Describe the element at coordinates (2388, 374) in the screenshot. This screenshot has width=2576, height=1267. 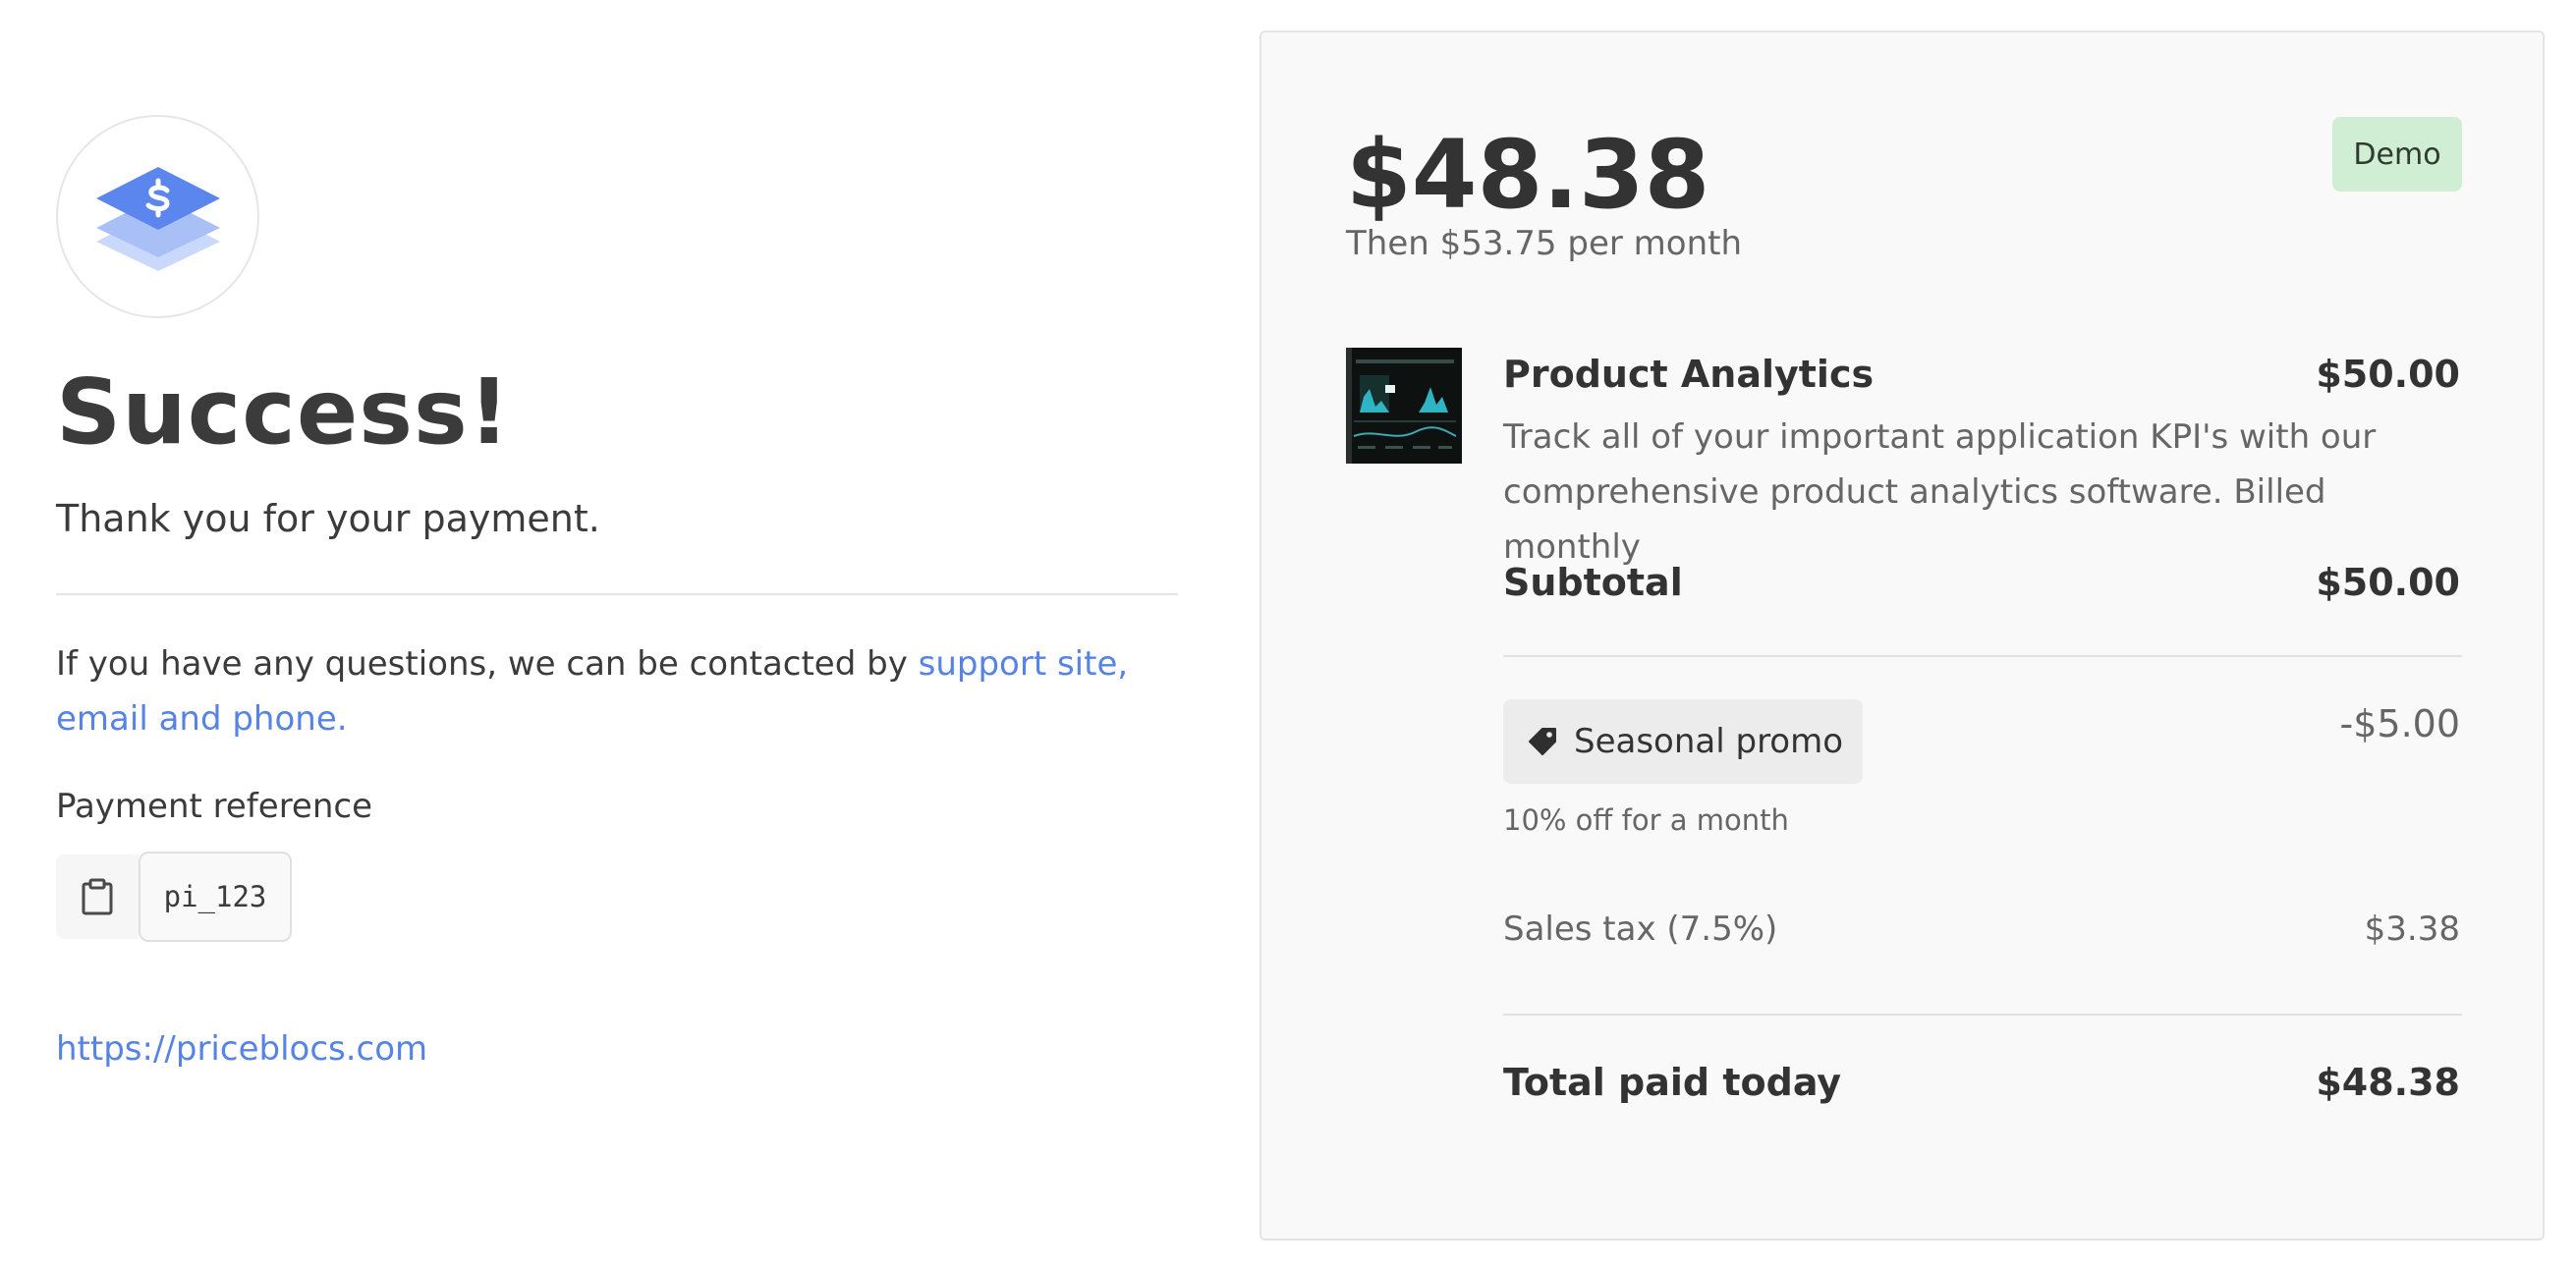
I see `product-price: $50.00` at that location.